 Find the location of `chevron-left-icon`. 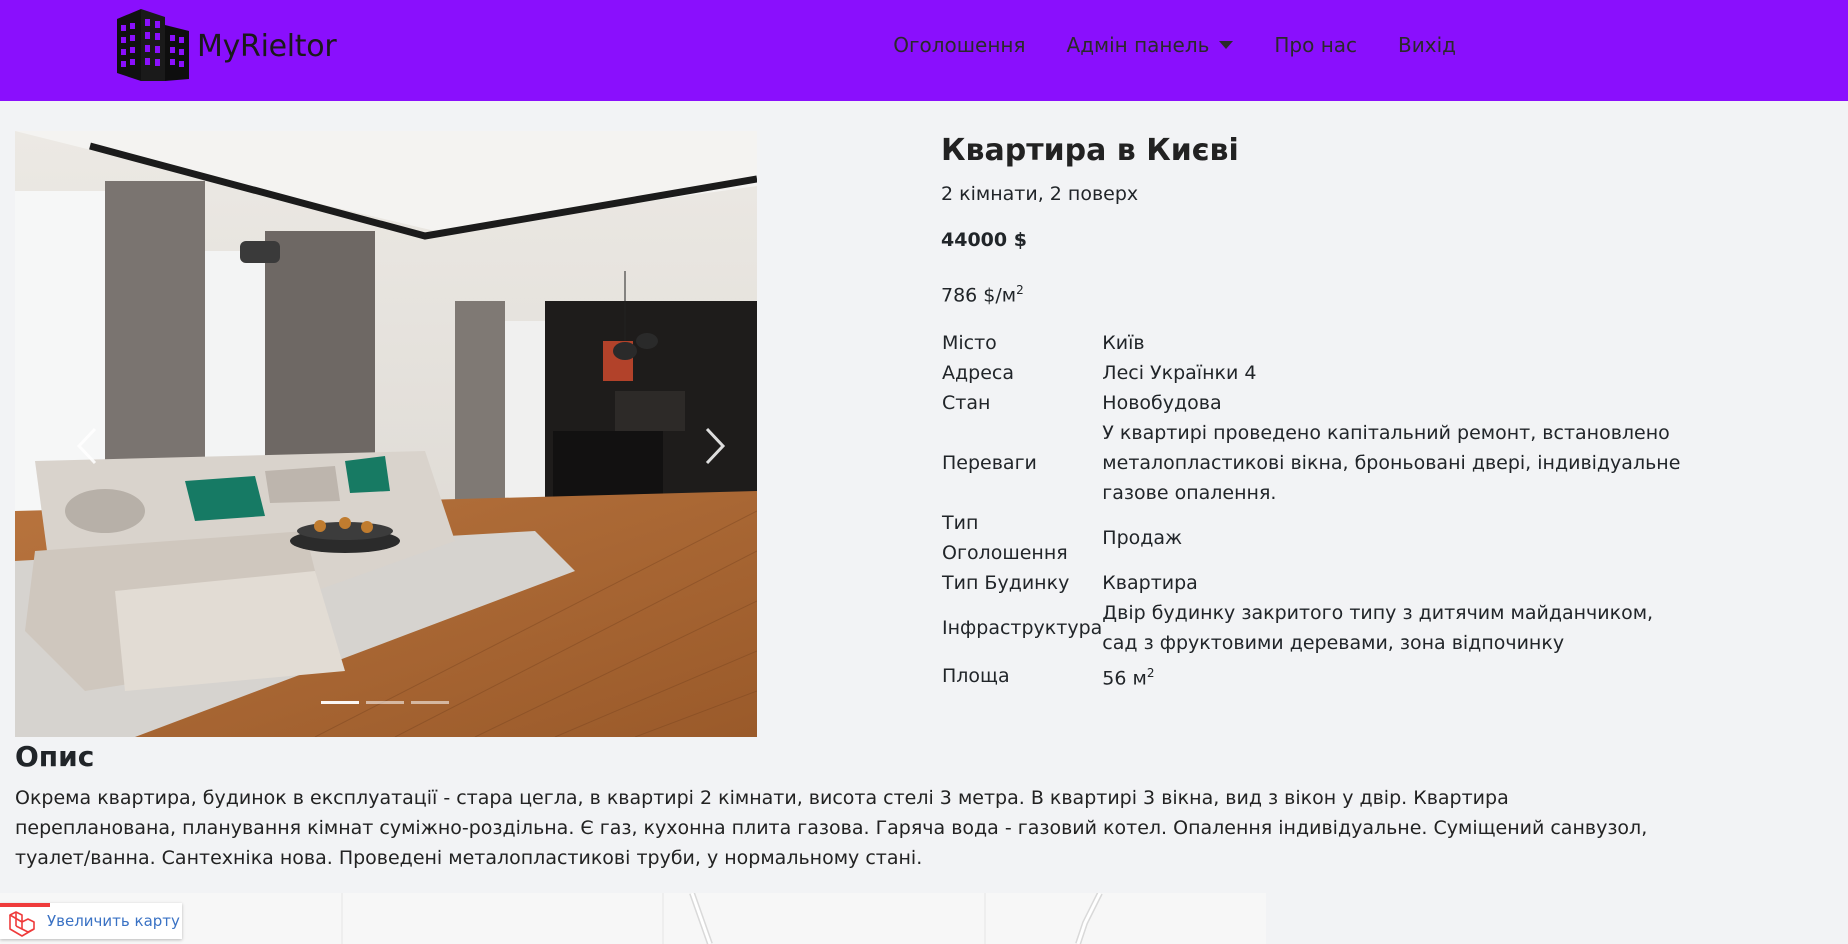

chevron-left-icon is located at coordinates (86, 446).